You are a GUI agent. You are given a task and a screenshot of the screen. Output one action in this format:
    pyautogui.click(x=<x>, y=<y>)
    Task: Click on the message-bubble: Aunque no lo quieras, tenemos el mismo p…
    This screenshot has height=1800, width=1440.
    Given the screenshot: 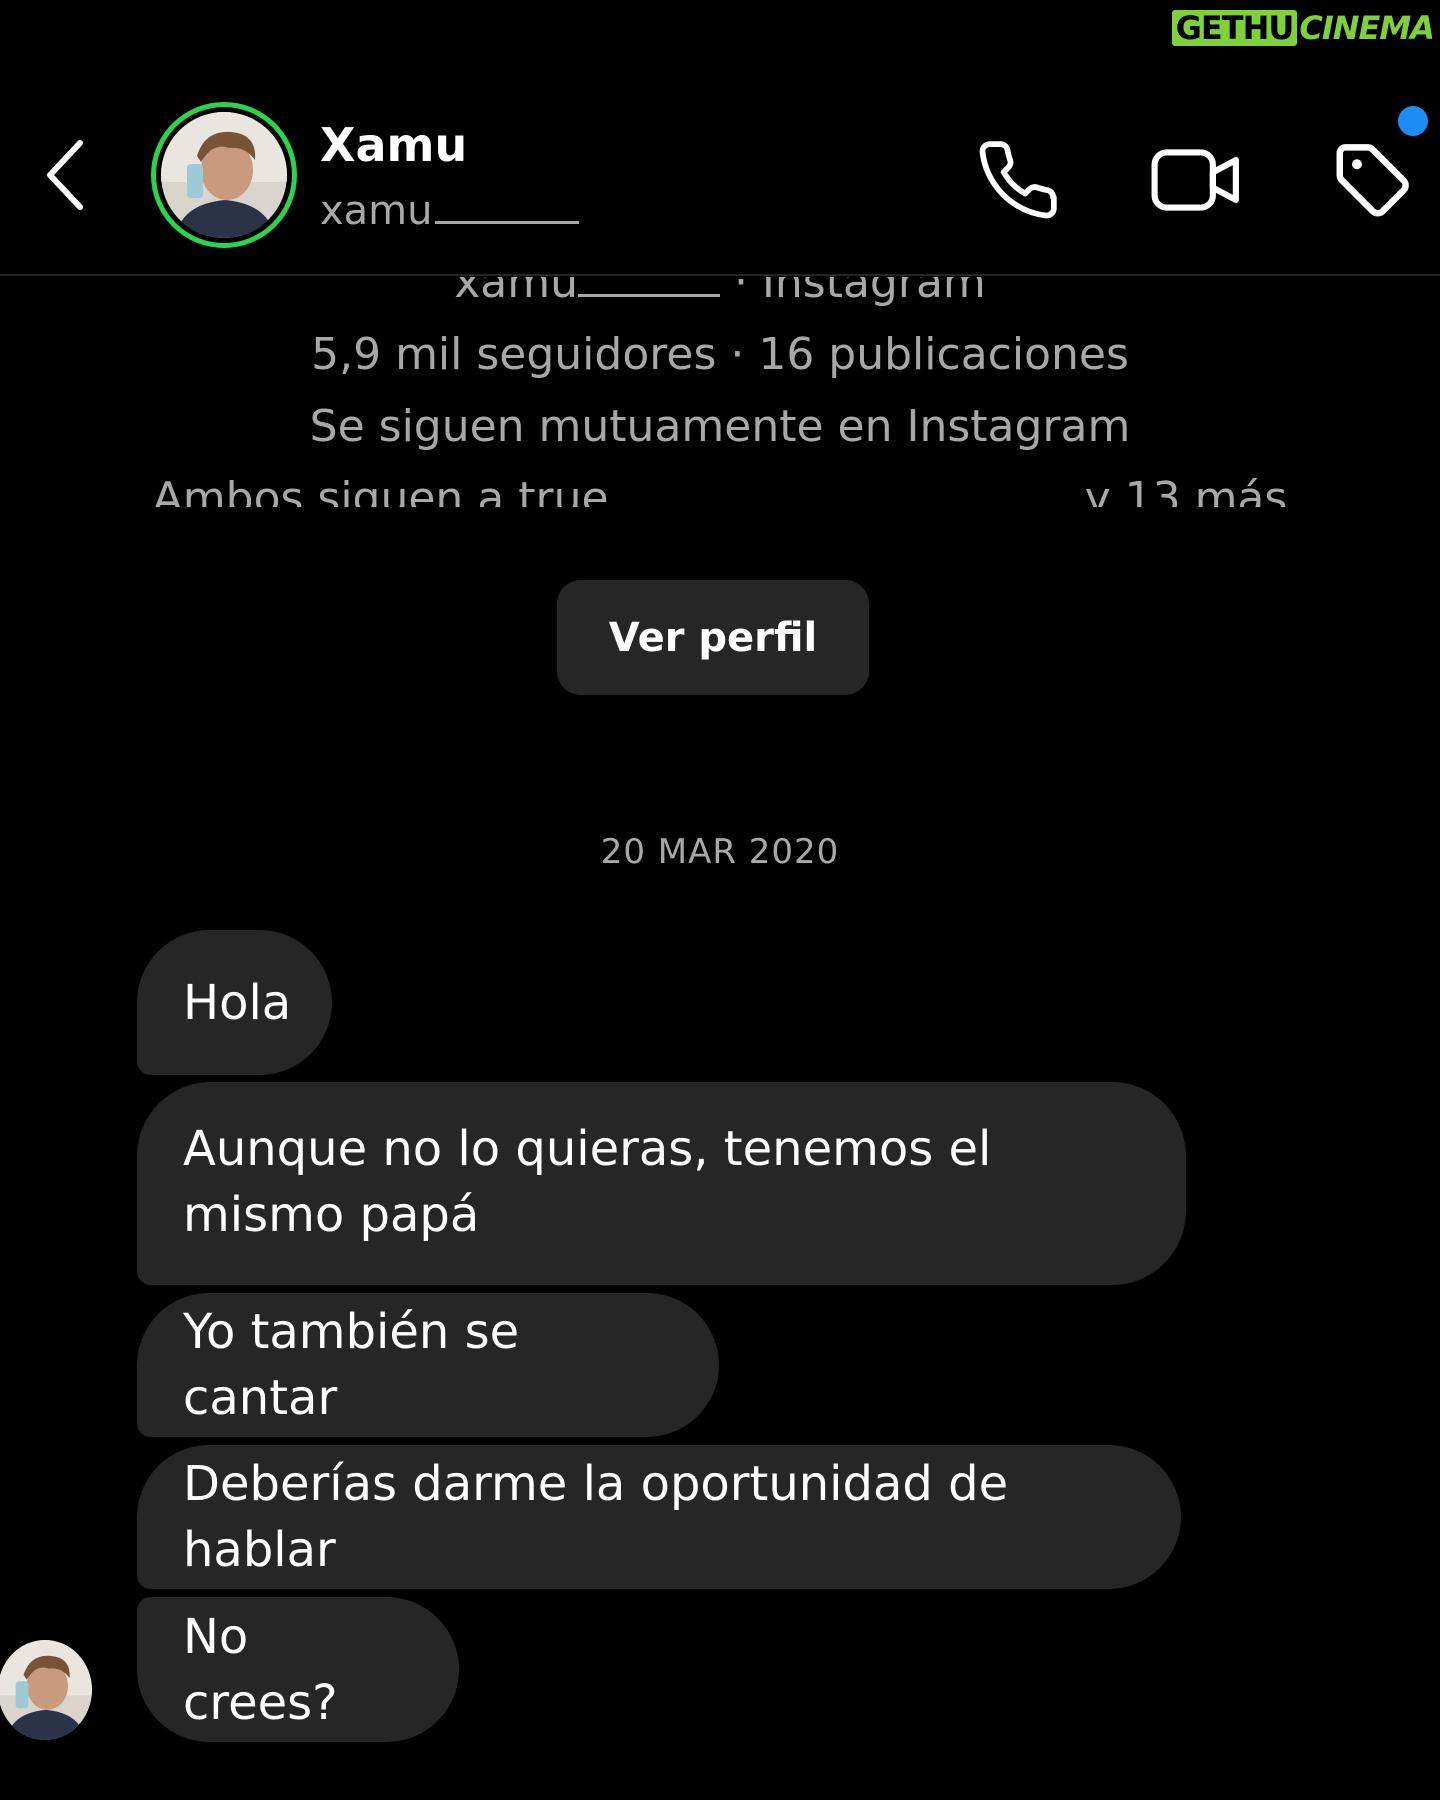 What is the action you would take?
    pyautogui.click(x=661, y=1183)
    